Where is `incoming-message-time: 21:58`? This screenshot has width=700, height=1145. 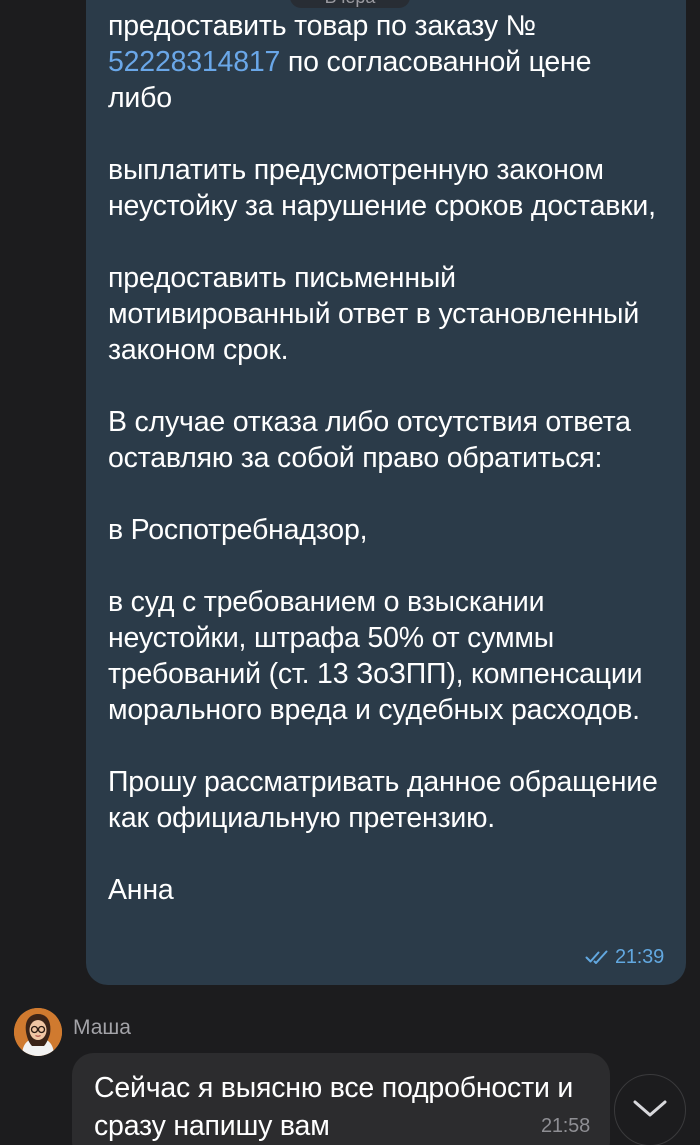
incoming-message-time: 21:58 is located at coordinates (565, 1126).